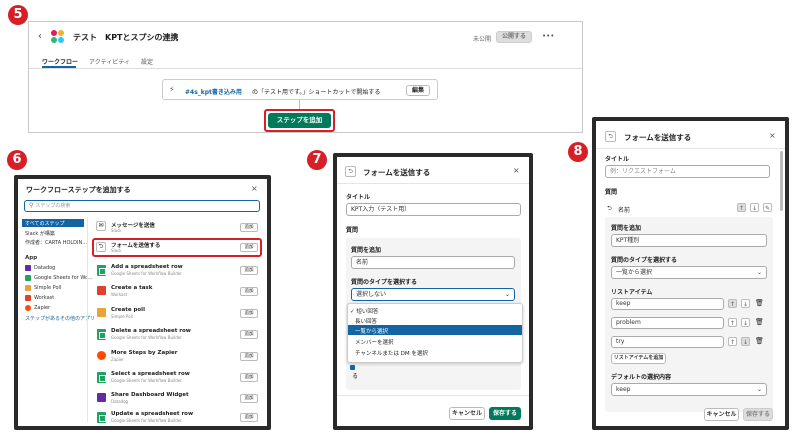  What do you see at coordinates (300, 89) in the screenshot?
I see `trigger-card: ⚡ #4s_kpt書き込み用 の「テスト用です。」ショートカットで開始する 編集` at bounding box center [300, 89].